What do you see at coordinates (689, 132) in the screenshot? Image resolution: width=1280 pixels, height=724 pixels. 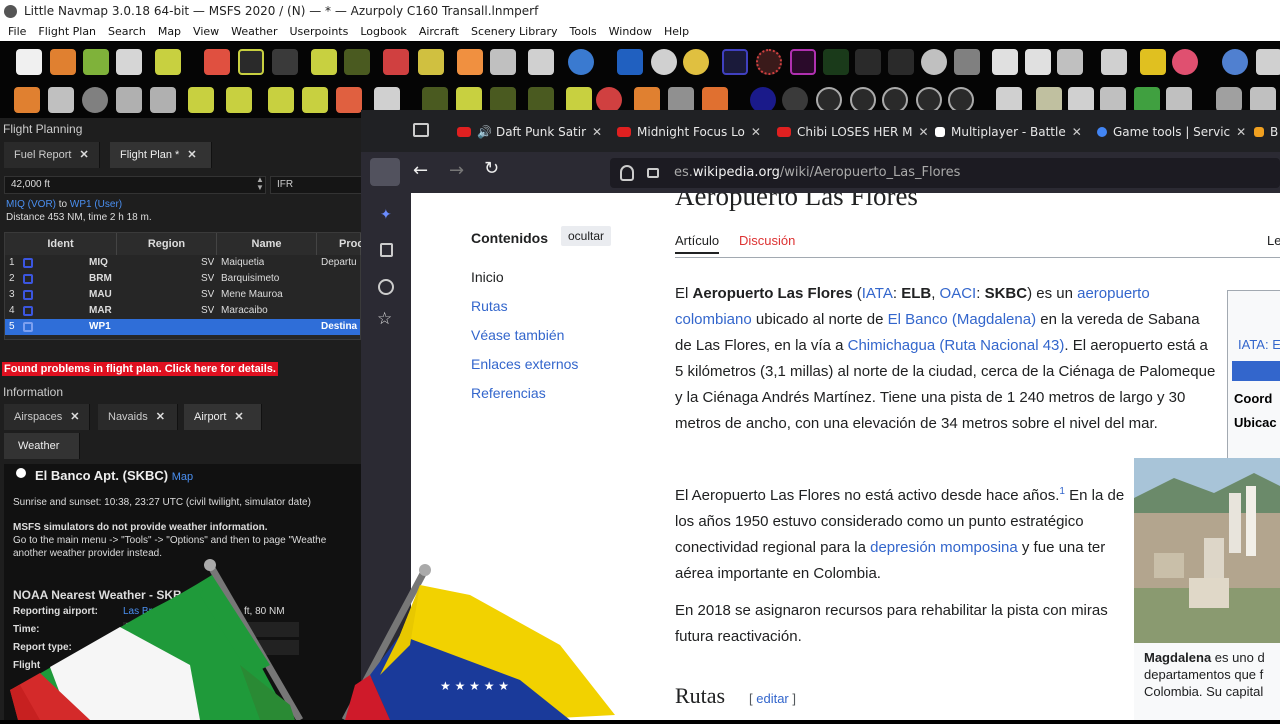 I see `browser-tab-2: Midnight Focus Lo ✕` at bounding box center [689, 132].